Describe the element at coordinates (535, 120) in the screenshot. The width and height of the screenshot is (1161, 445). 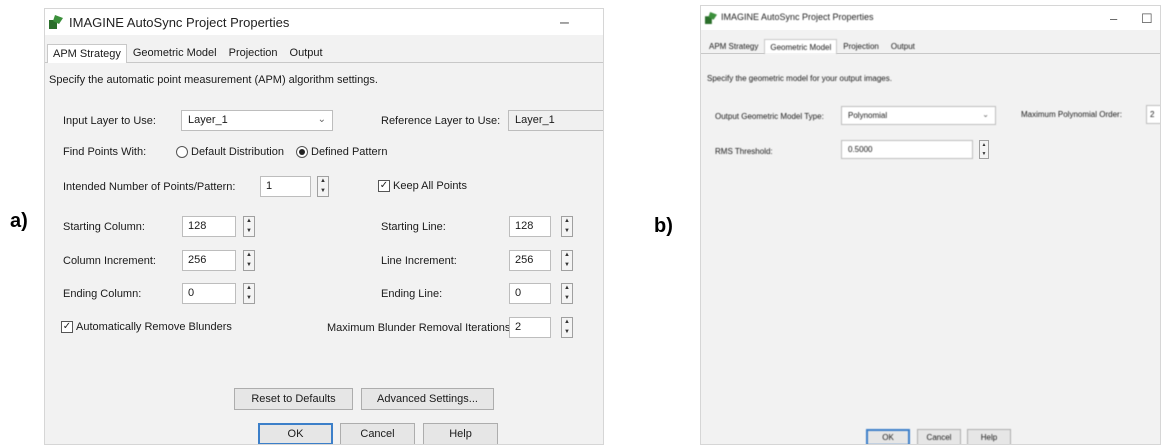
I see `reference-layer-value: Layer_1` at that location.